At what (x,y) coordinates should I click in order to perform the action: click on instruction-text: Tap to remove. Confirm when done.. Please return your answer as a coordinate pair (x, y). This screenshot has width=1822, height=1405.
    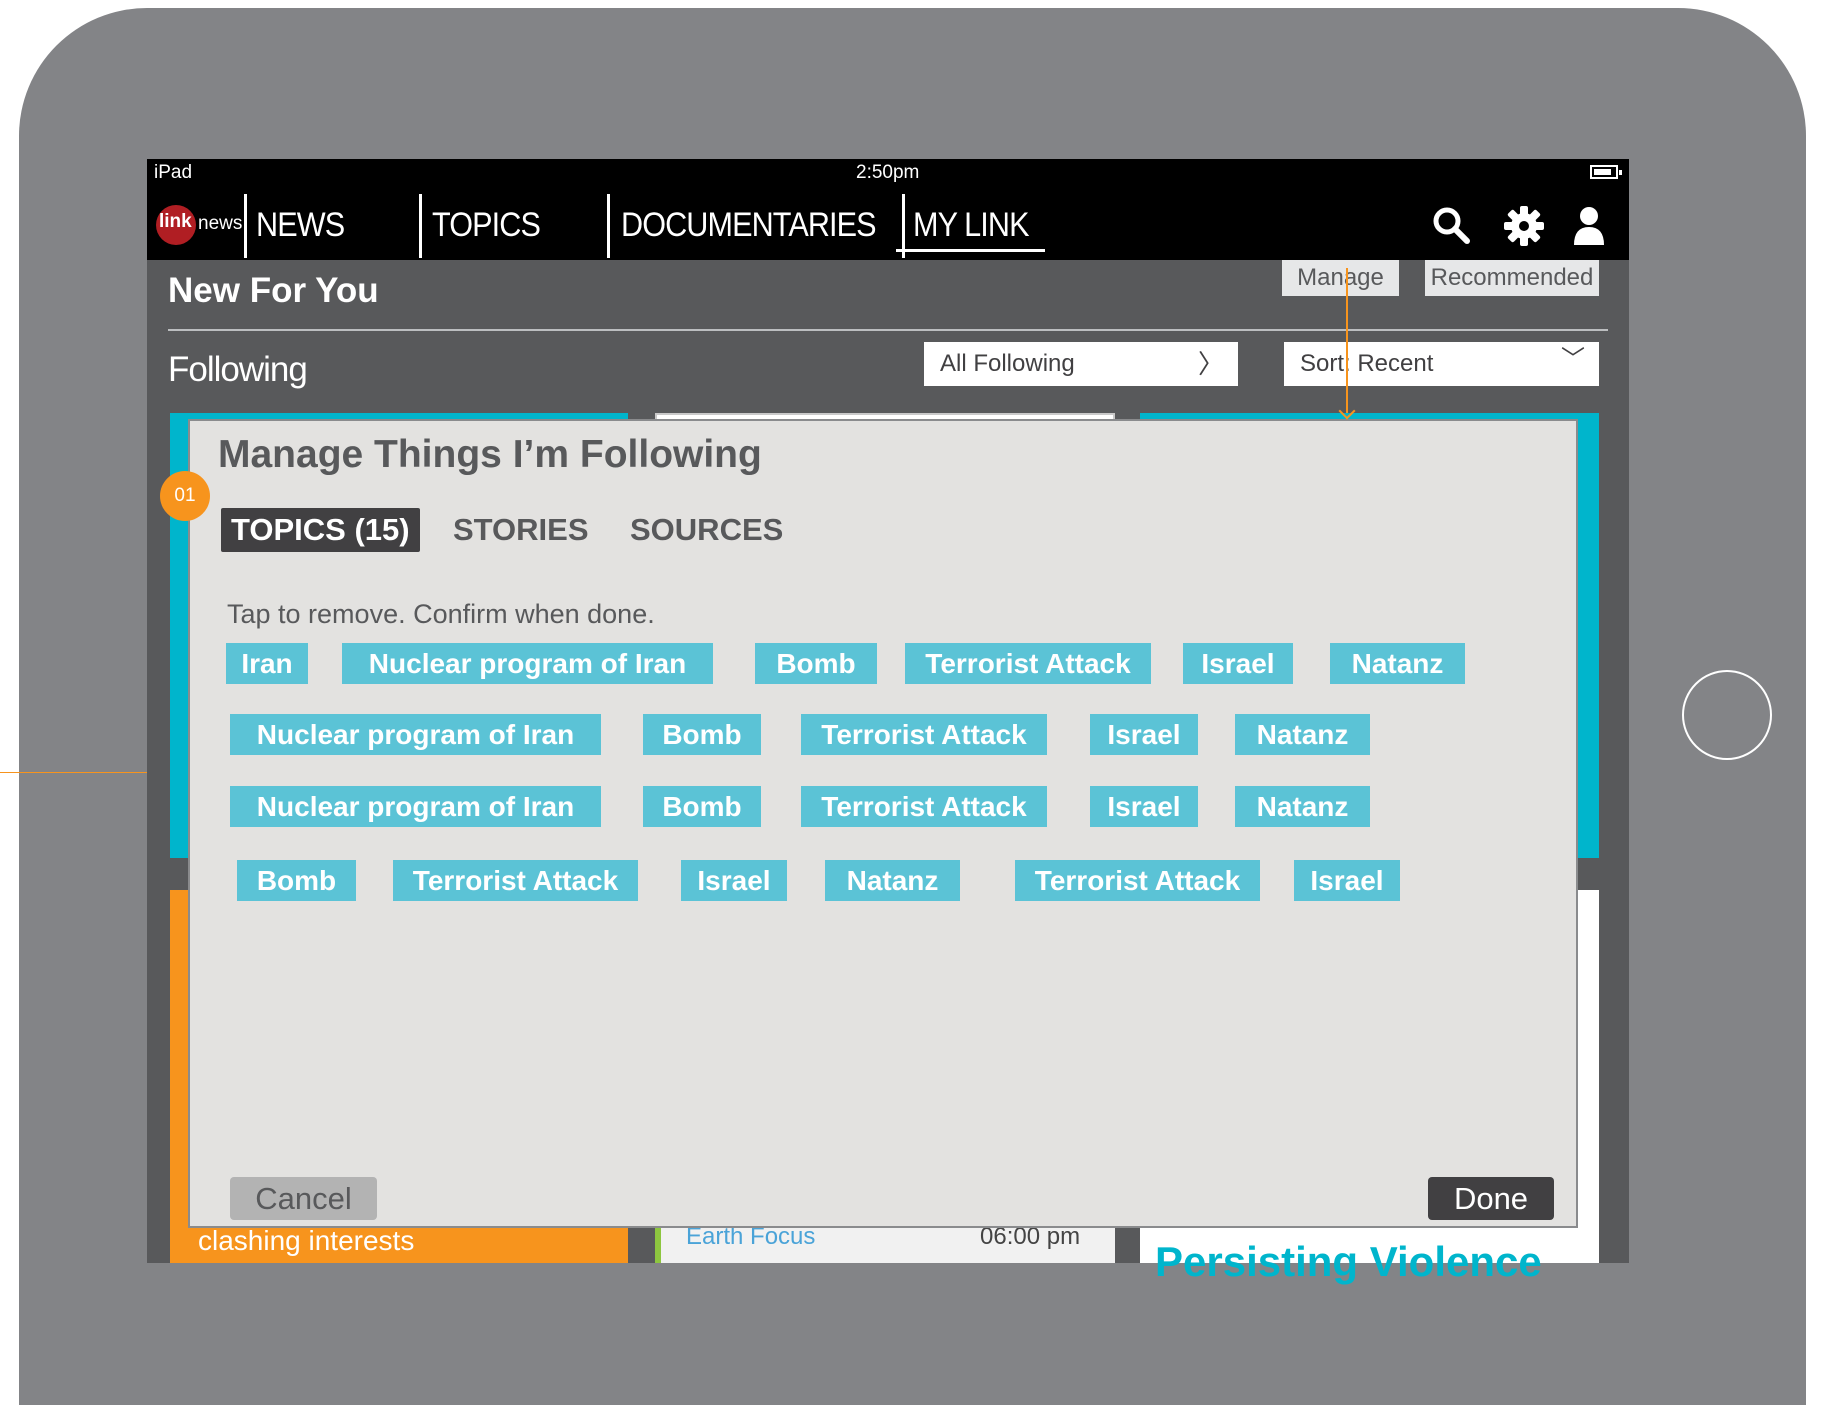
    Looking at the image, I should click on (441, 614).